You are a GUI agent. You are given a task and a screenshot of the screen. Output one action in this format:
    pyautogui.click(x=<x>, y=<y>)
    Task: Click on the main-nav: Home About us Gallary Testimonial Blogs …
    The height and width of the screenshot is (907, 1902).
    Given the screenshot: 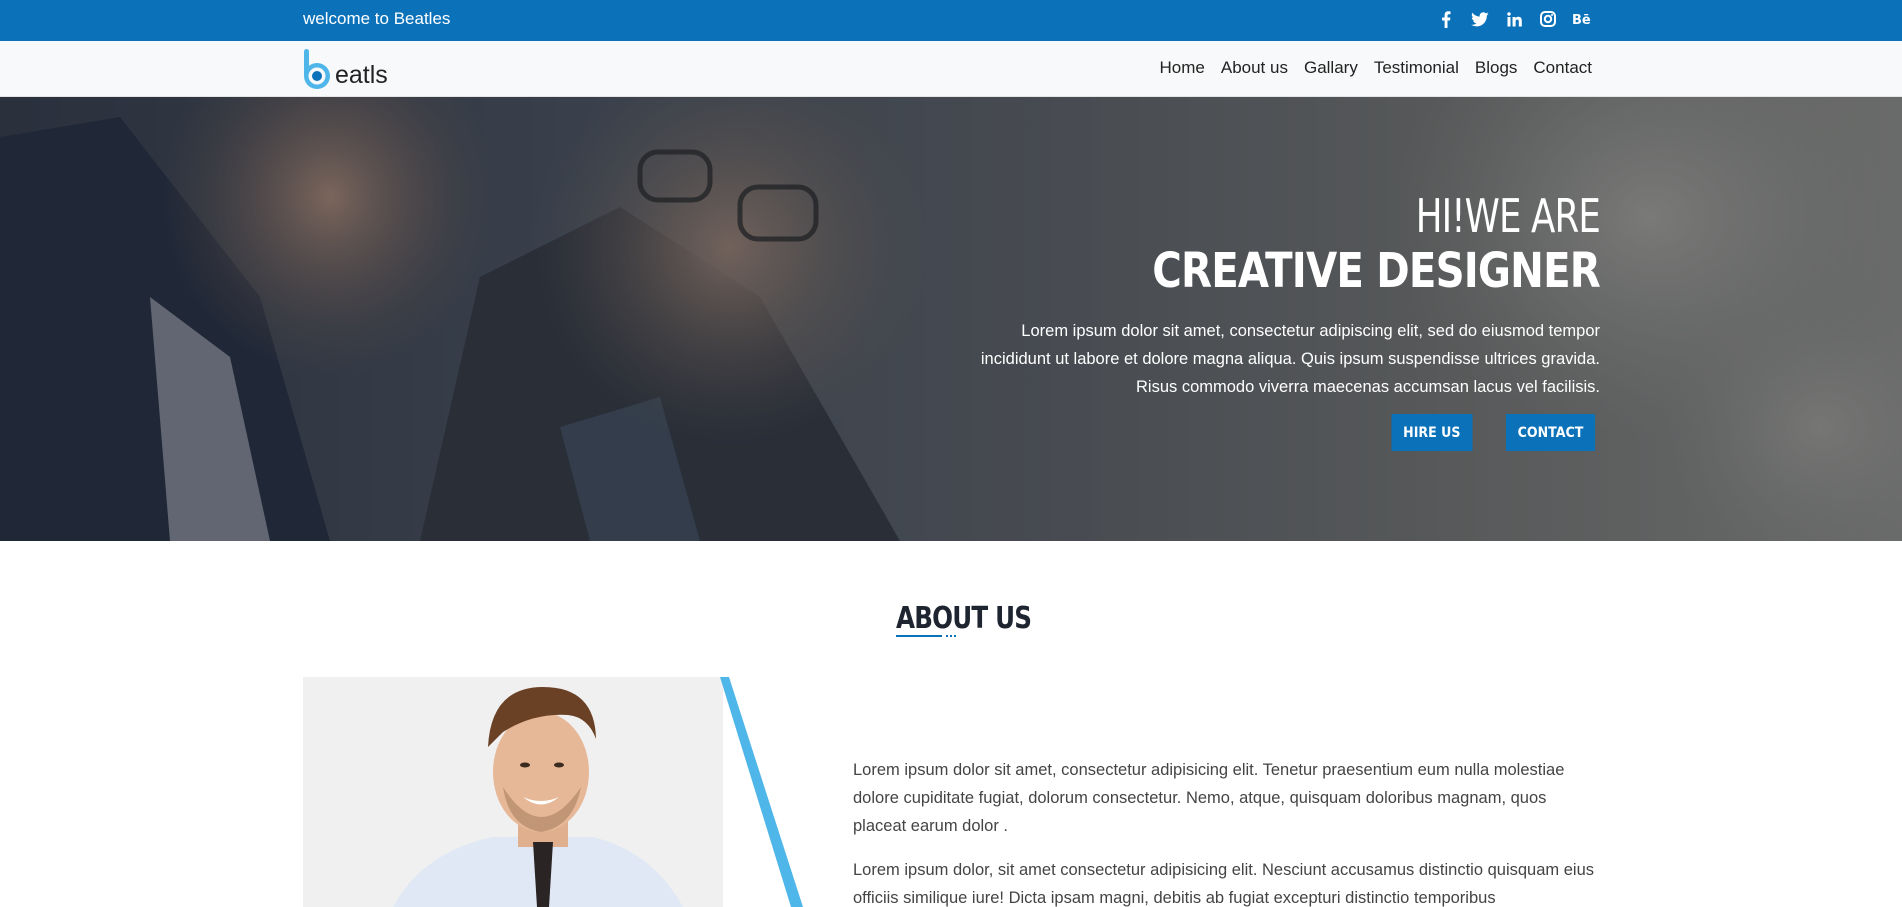 What is the action you would take?
    pyautogui.click(x=1376, y=68)
    